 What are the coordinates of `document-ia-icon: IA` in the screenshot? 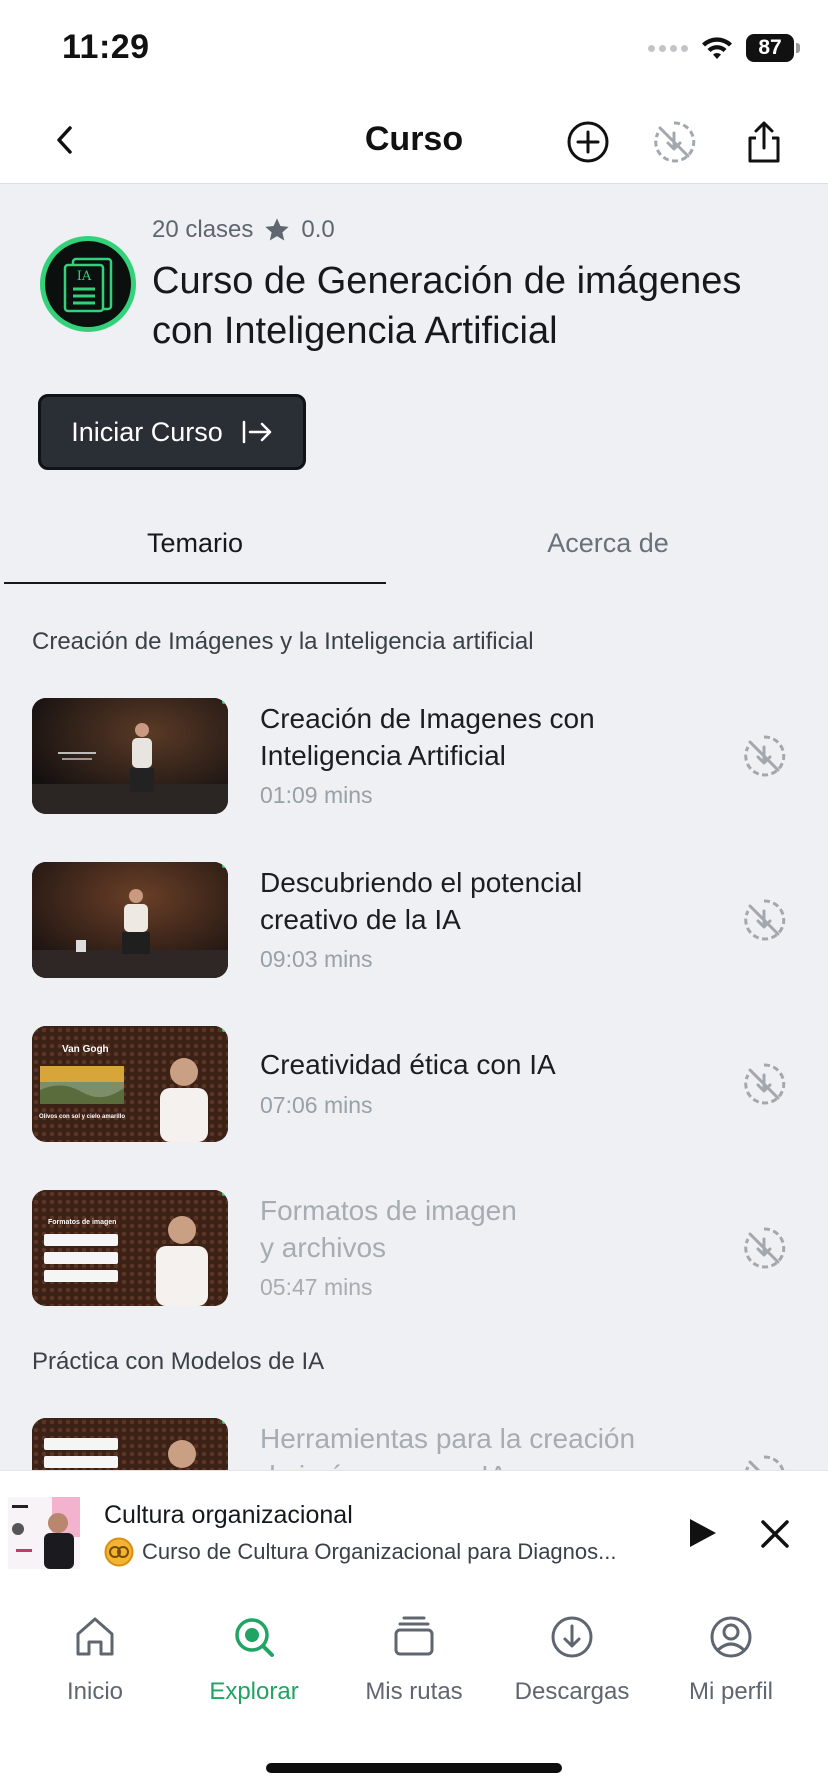 It's located at (88, 285).